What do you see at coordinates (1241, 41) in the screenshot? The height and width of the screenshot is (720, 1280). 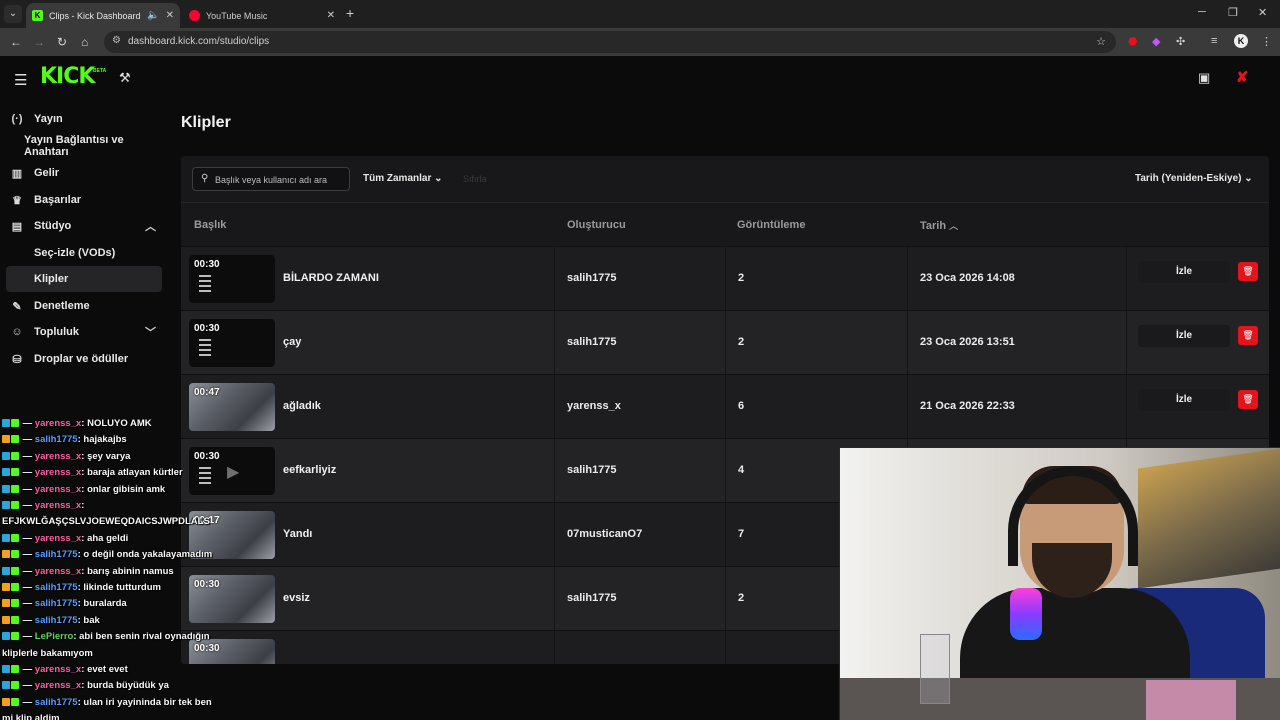 I see `profile-avatar: K` at bounding box center [1241, 41].